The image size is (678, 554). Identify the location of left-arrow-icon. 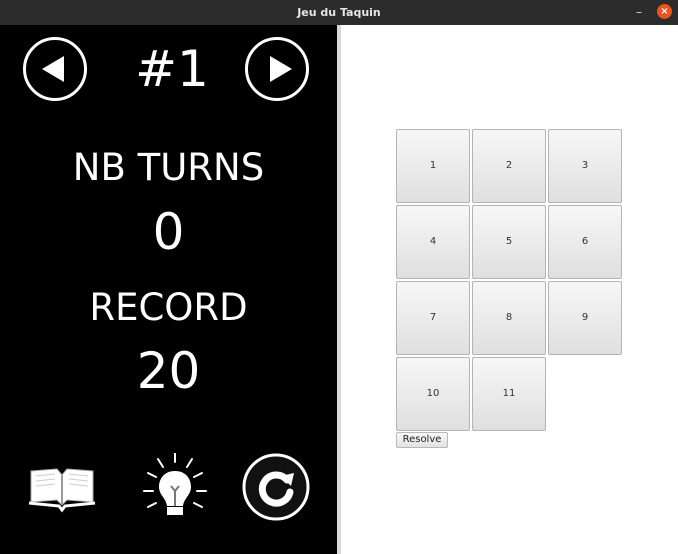
(53, 69).